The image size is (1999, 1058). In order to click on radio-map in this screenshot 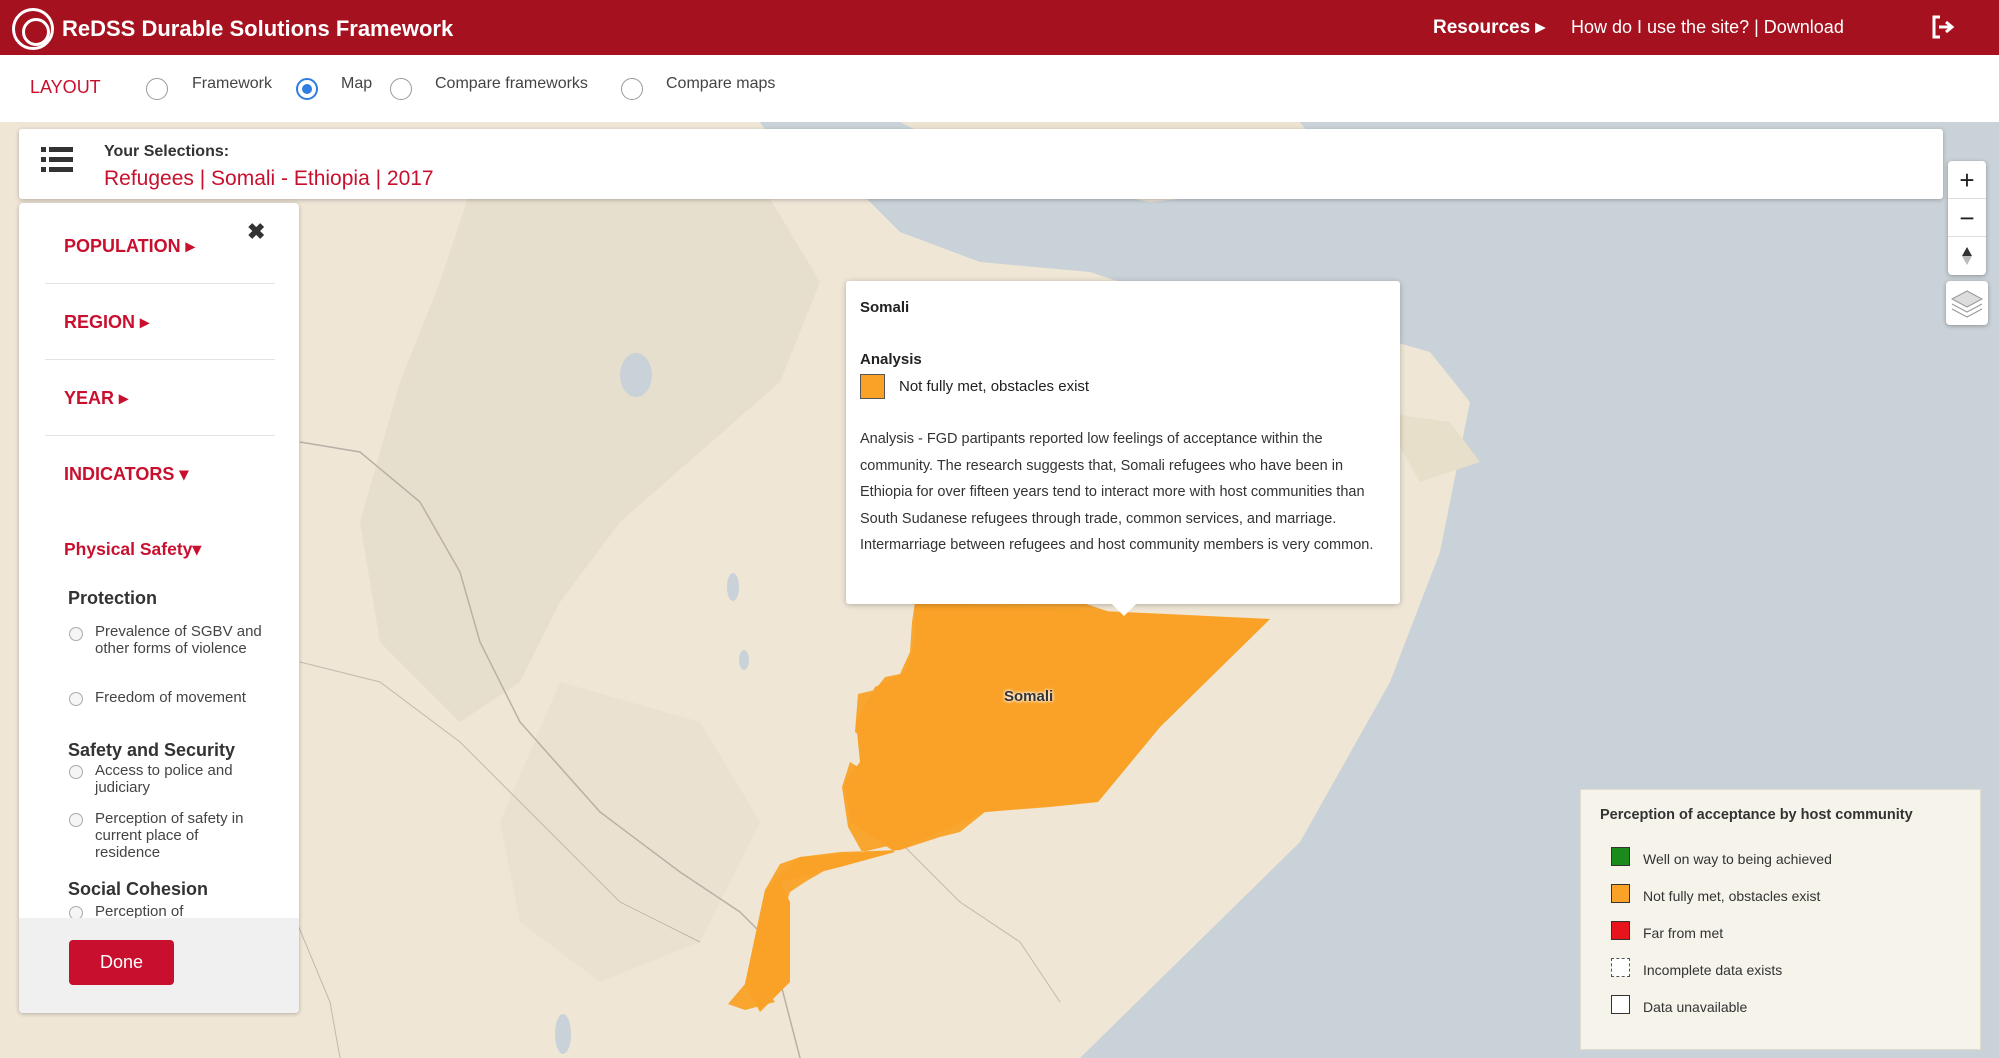, I will do `click(307, 89)`.